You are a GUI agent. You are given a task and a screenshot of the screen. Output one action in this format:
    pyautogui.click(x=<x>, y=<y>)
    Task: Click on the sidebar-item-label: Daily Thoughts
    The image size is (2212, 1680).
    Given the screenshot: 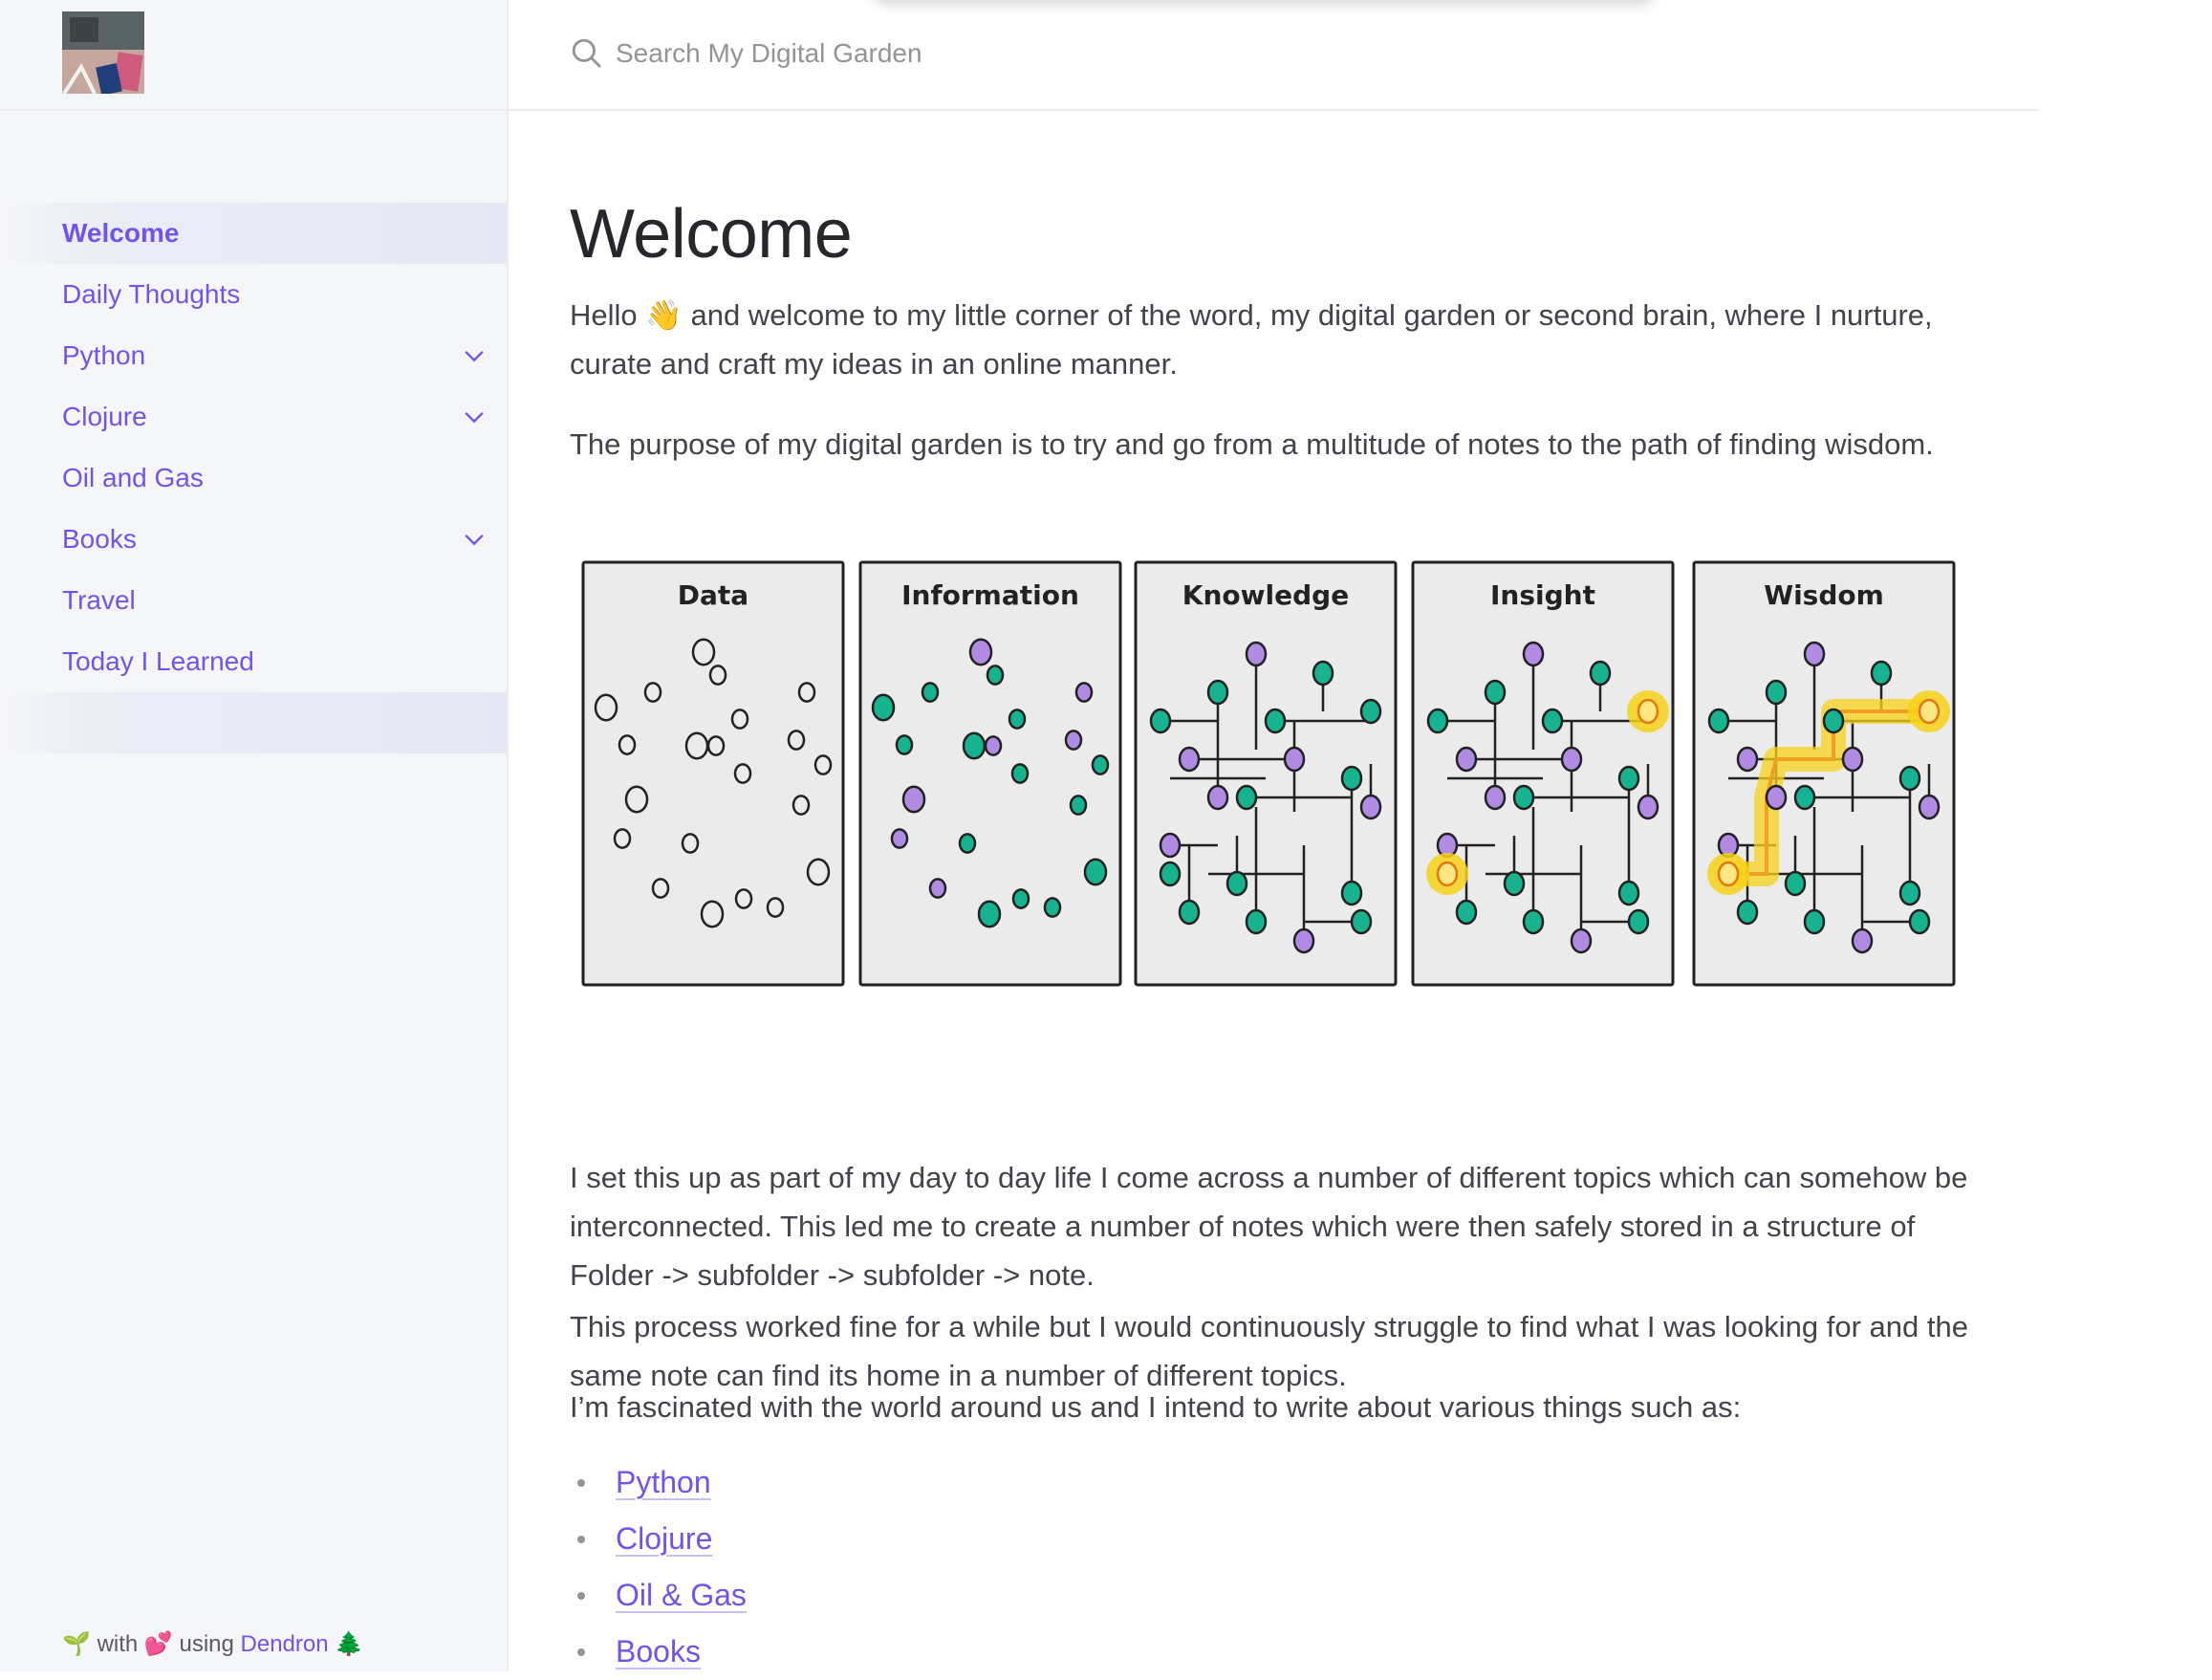 What is the action you would take?
    pyautogui.click(x=151, y=294)
    